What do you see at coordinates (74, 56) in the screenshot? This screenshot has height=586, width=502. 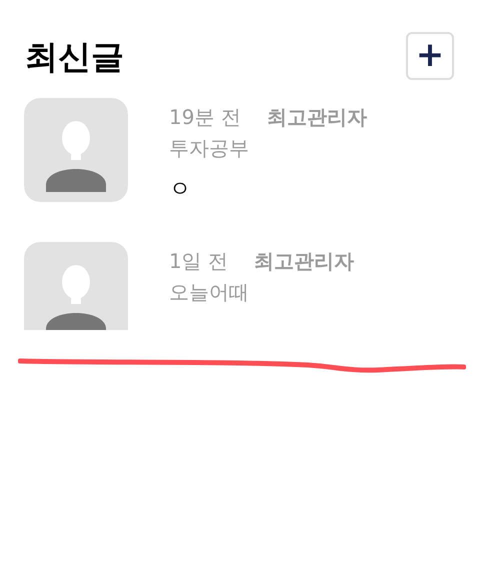 I see `section-title: 최신글` at bounding box center [74, 56].